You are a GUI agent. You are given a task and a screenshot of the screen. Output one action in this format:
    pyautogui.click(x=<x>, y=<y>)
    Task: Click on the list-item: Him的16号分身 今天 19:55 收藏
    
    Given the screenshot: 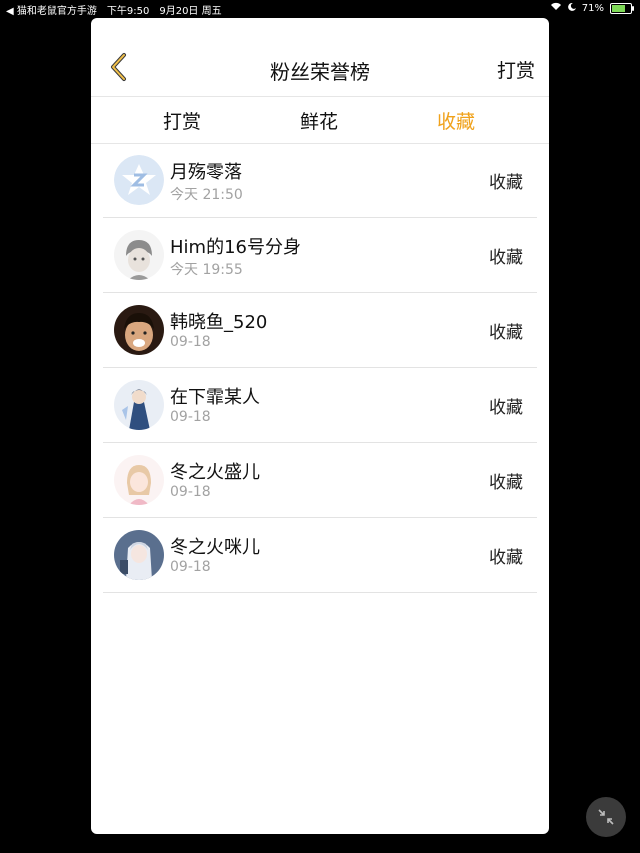 What is the action you would take?
    pyautogui.click(x=320, y=255)
    